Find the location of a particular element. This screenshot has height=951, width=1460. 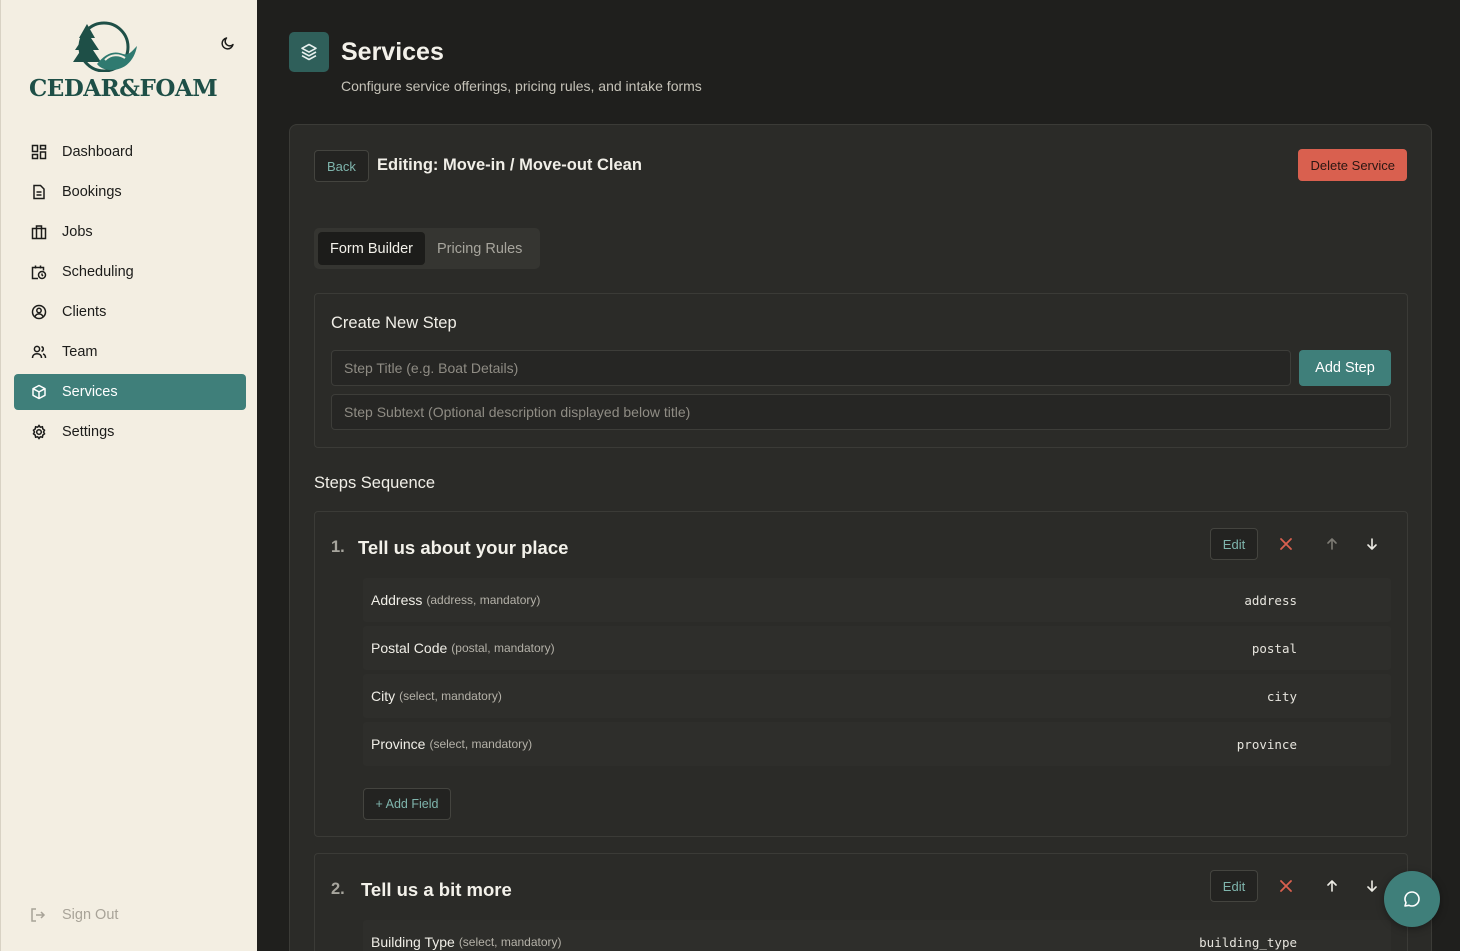

back-button: Back is located at coordinates (341, 166).